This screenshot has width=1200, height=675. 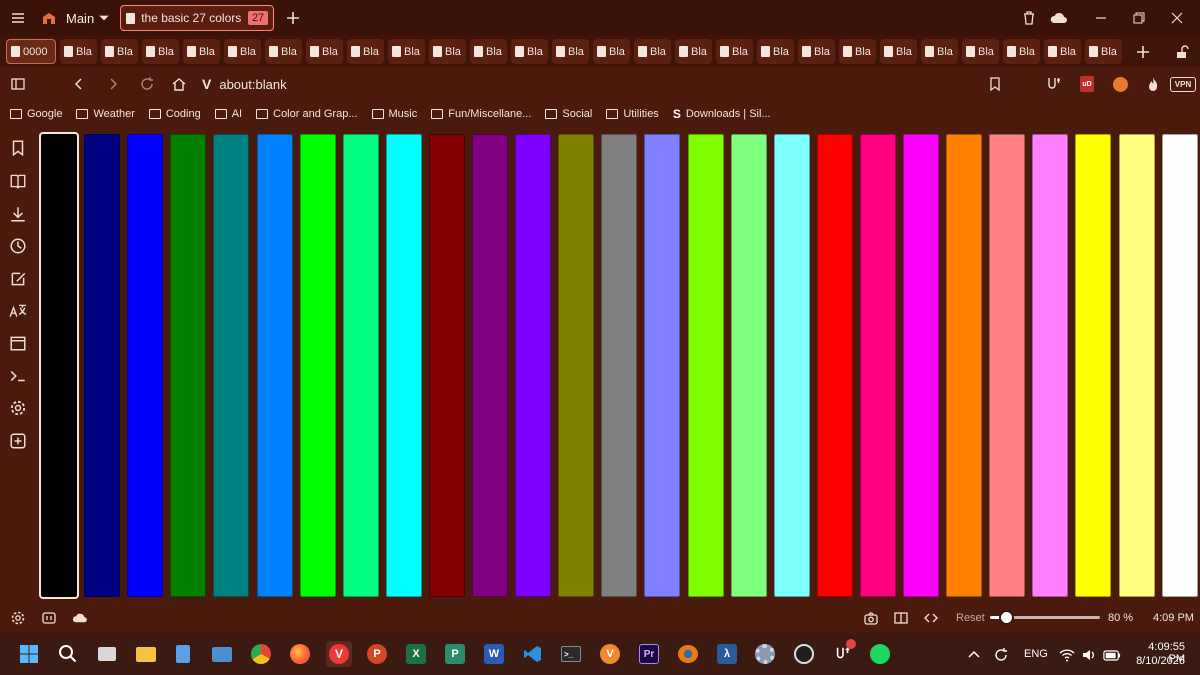 I want to click on firefox-icon, so click(x=300, y=654).